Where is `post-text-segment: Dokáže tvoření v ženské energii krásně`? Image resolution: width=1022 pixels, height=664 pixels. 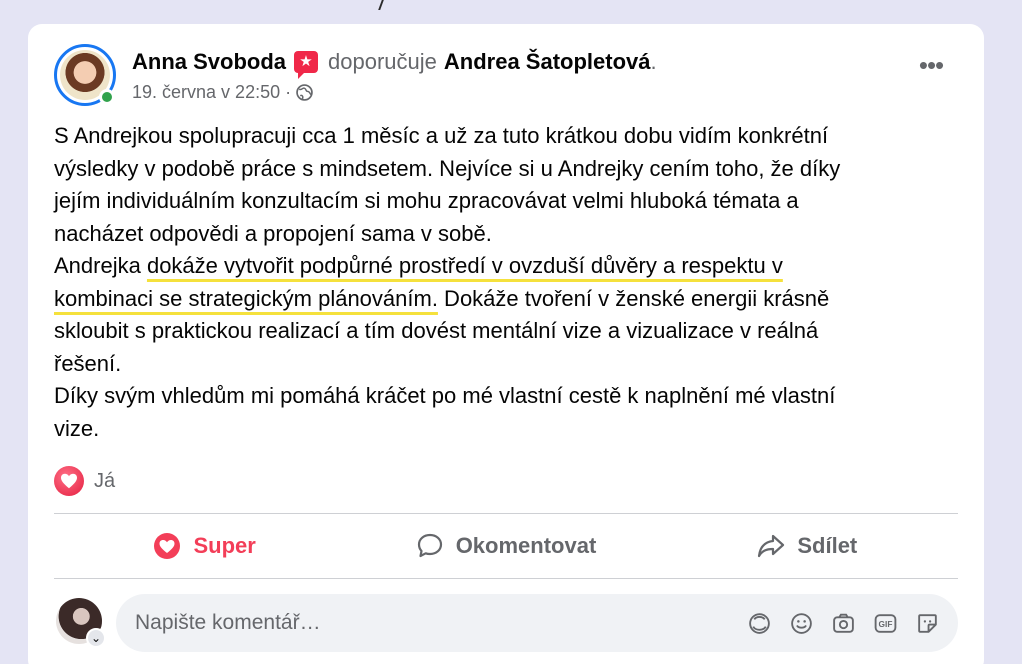
post-text-segment: Dokáže tvoření v ženské energii krásně is located at coordinates (633, 298).